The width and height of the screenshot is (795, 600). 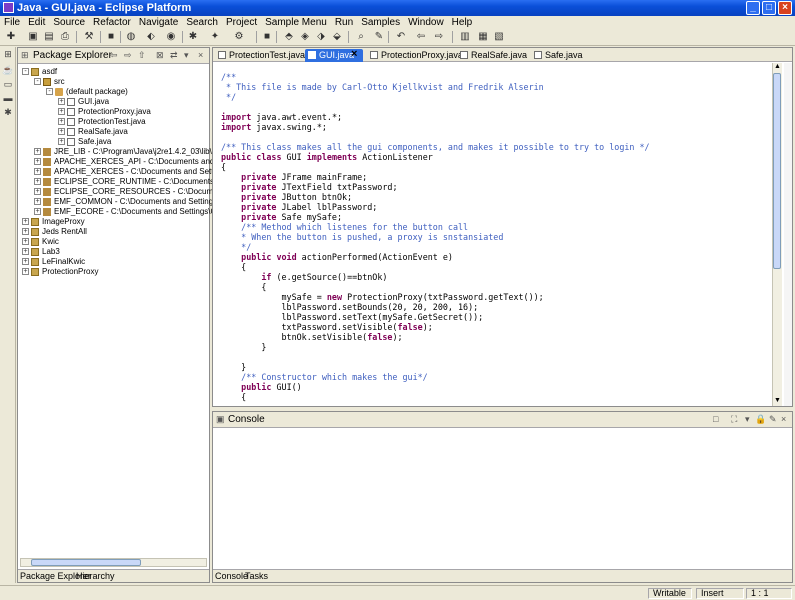 I want to click on tab-hierarchy: Hierarchy, so click(x=95, y=576).